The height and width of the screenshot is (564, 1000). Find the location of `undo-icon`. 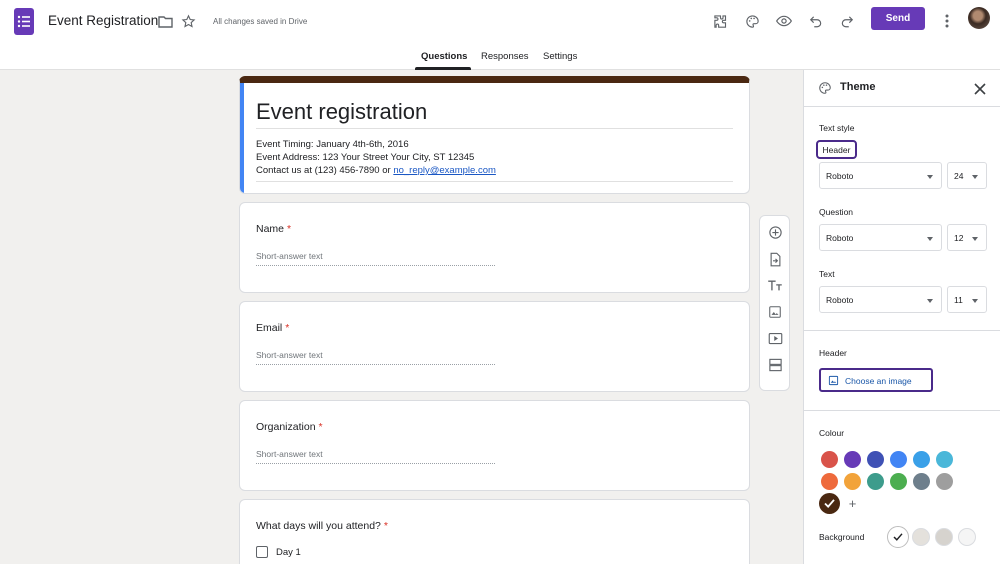

undo-icon is located at coordinates (816, 21).